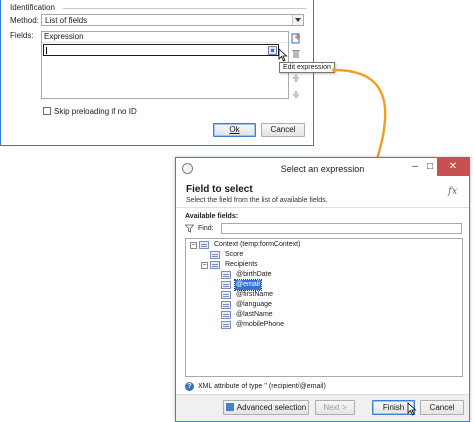 Image resolution: width=474 pixels, height=422 pixels. I want to click on tree-node-label: Score, so click(234, 254).